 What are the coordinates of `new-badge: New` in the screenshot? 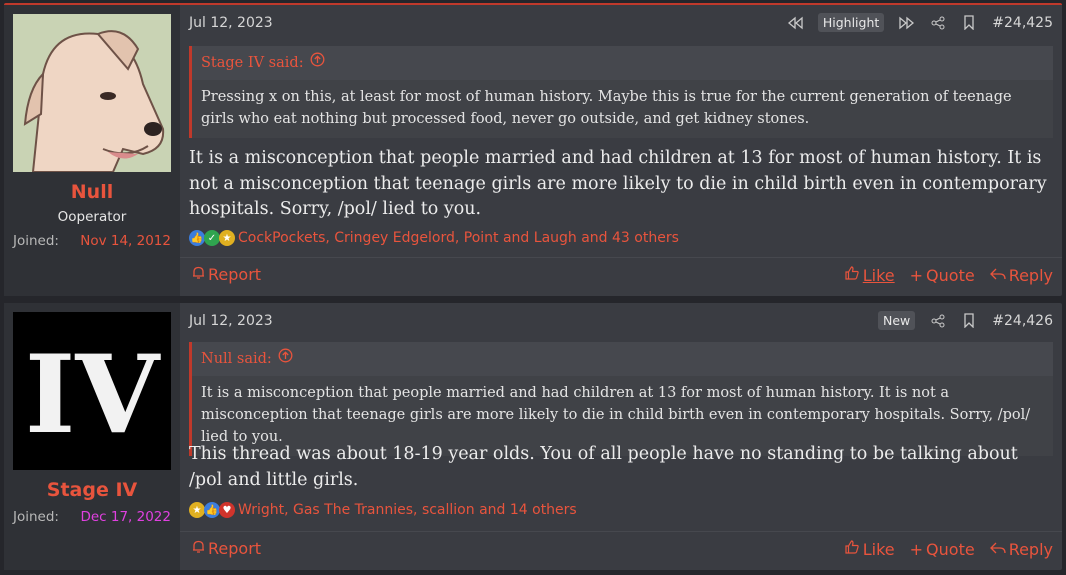 It's located at (897, 320).